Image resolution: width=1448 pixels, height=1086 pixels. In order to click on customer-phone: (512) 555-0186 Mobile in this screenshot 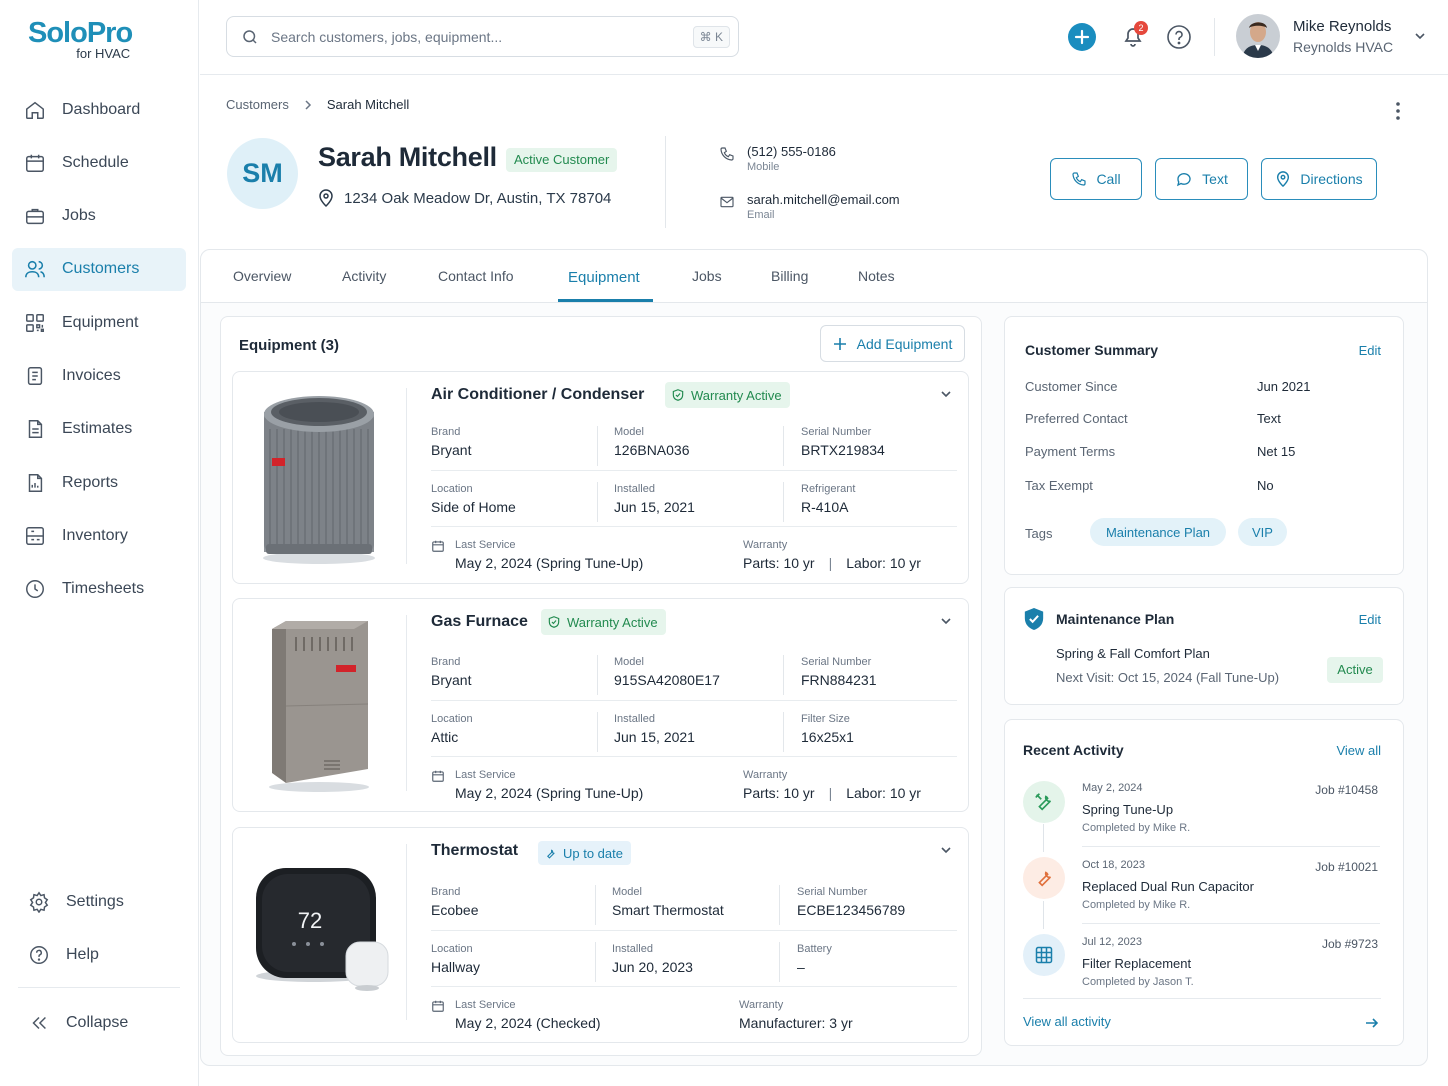, I will do `click(777, 158)`.